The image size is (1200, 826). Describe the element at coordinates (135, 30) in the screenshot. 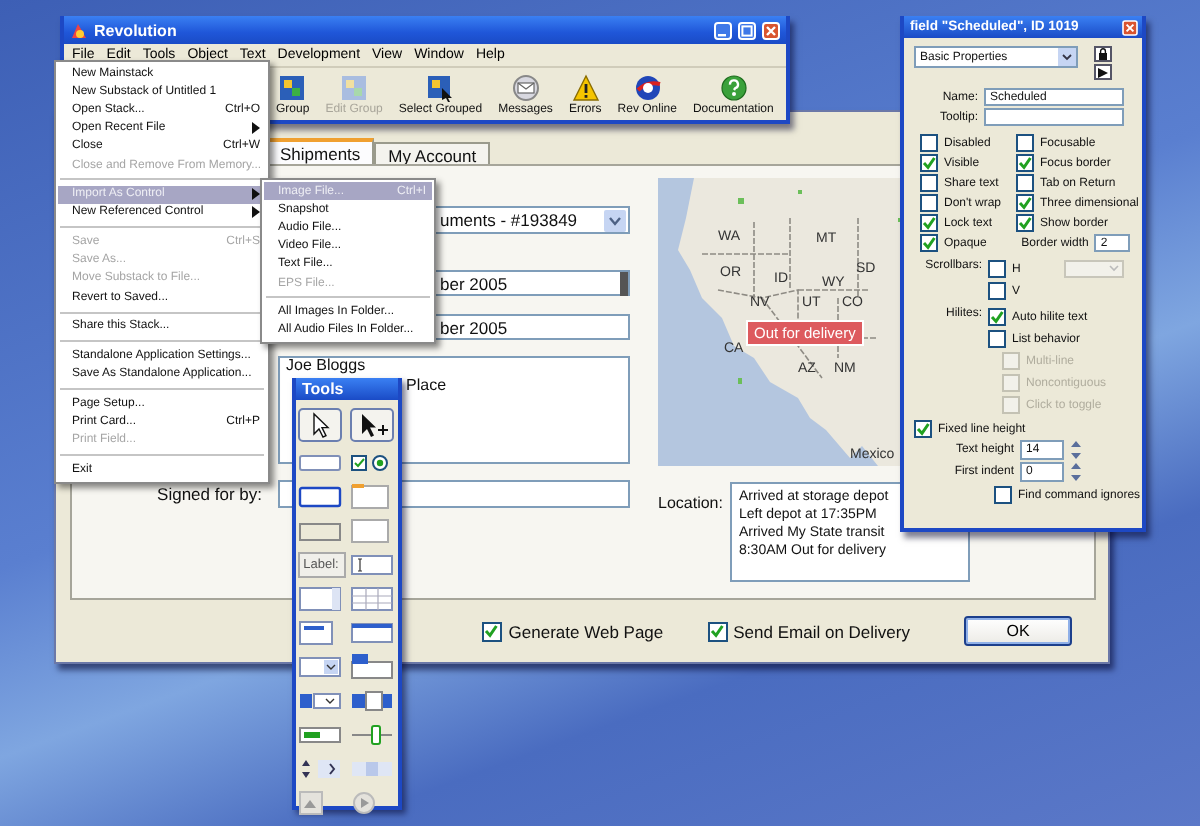

I see `window-title: Revolution` at that location.